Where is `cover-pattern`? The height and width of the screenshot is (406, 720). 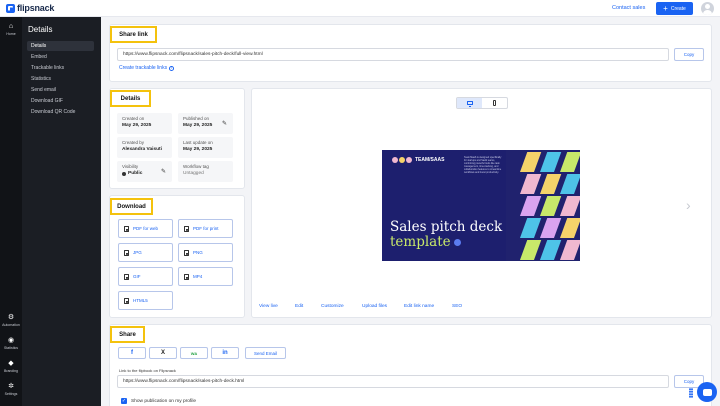
cover-pattern is located at coordinates (543, 205).